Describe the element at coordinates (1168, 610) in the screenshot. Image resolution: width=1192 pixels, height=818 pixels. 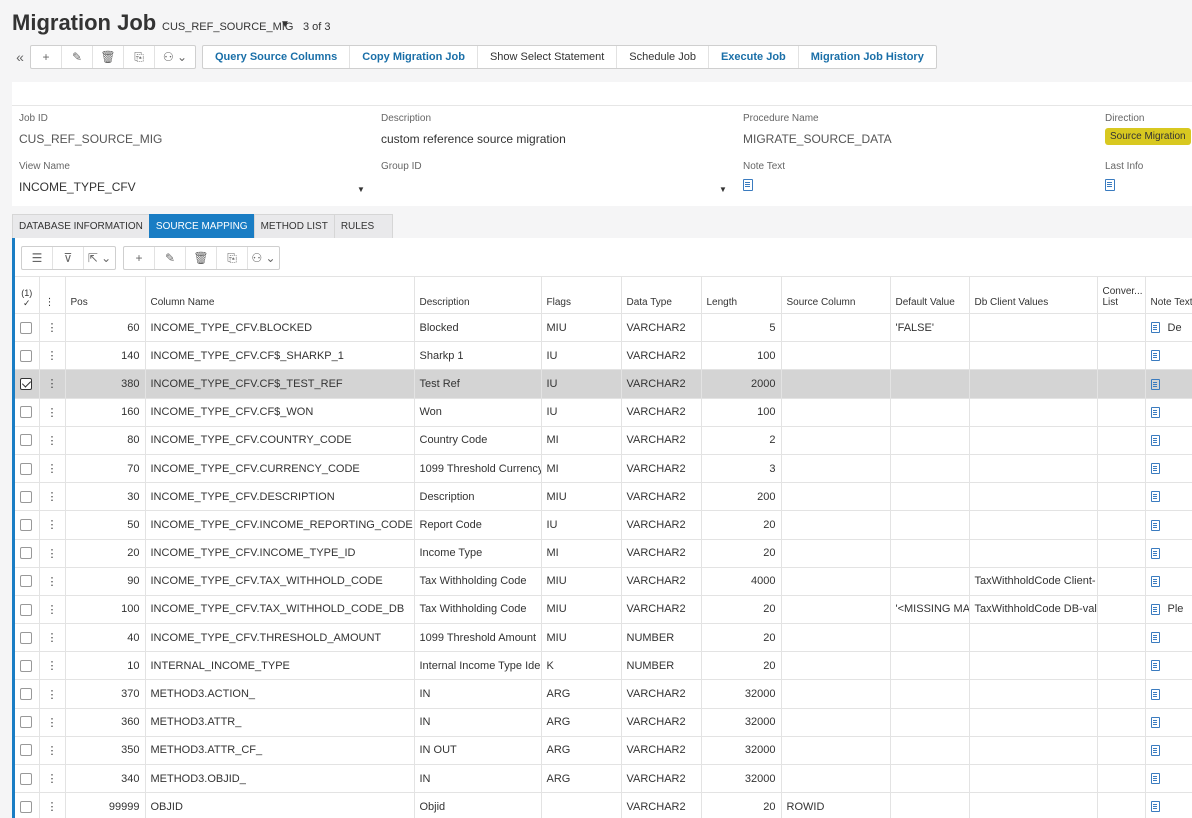
I see `cell-note-text: Ple` at that location.